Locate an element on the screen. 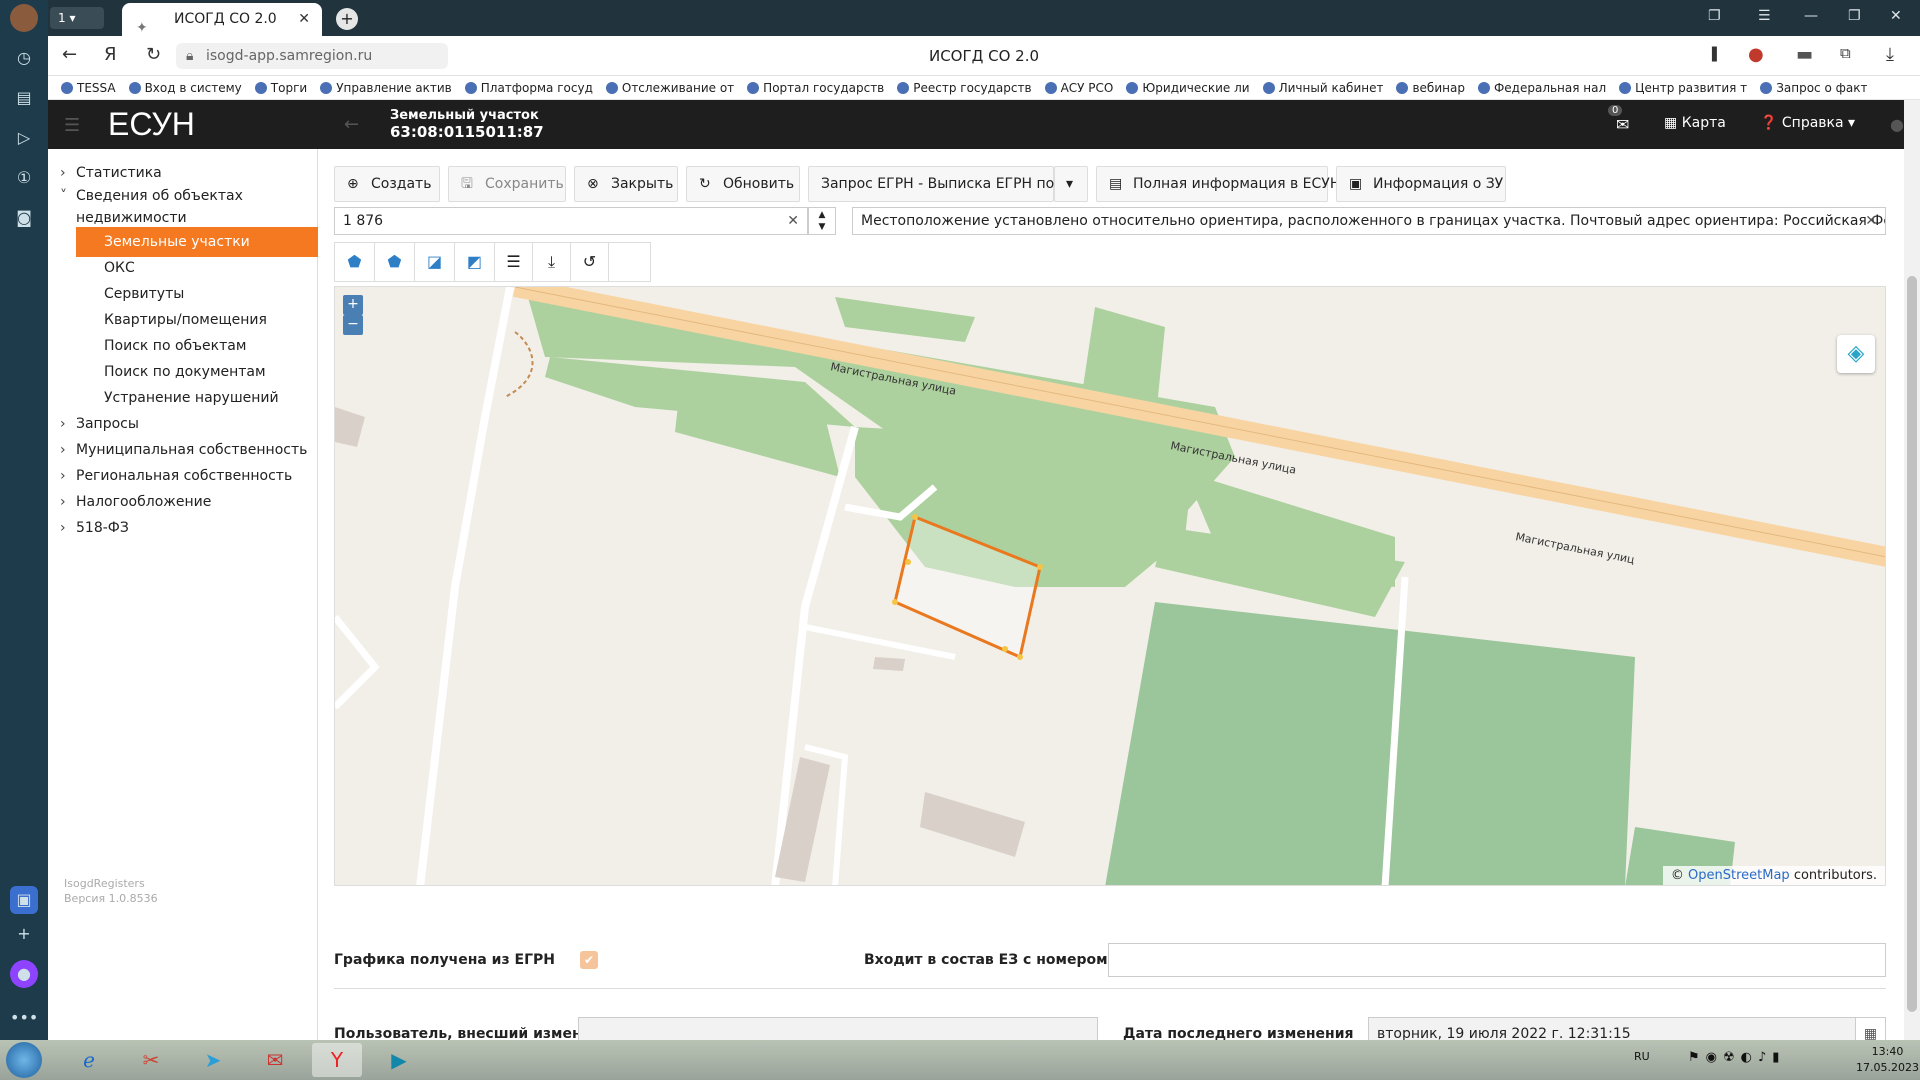 The width and height of the screenshot is (1920, 1080). close-button: ⊗ Закрыть is located at coordinates (626, 184).